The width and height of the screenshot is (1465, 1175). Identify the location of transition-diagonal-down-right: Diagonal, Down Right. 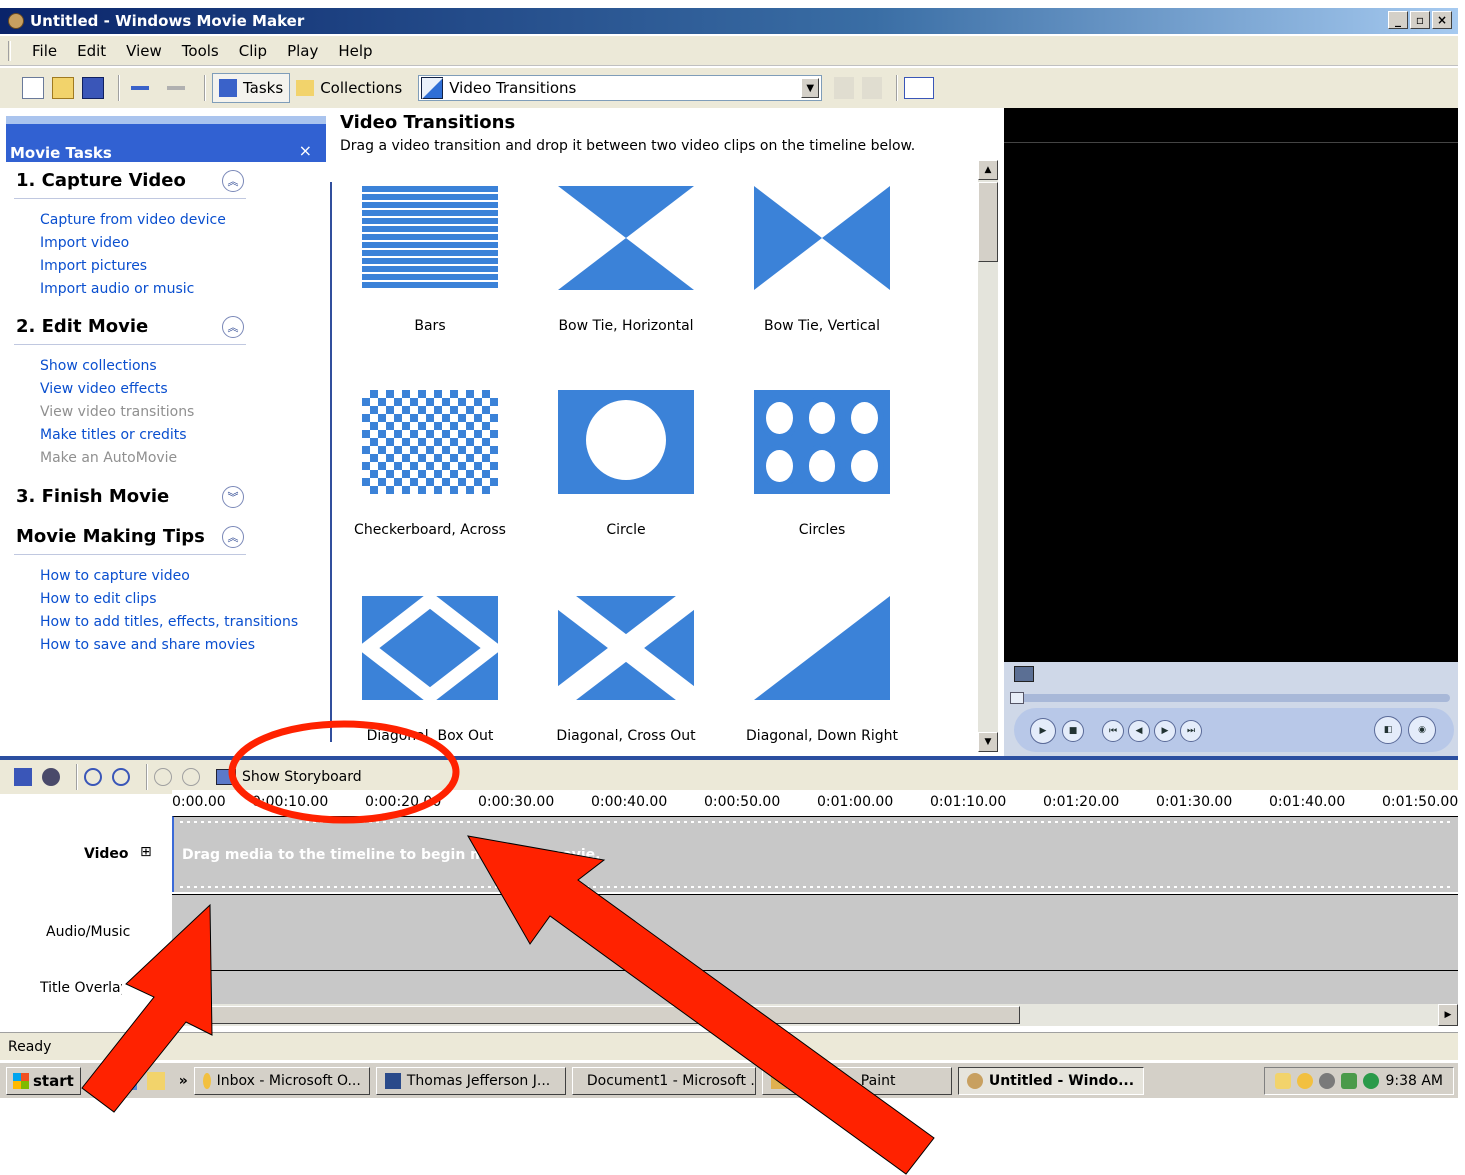
(822, 670).